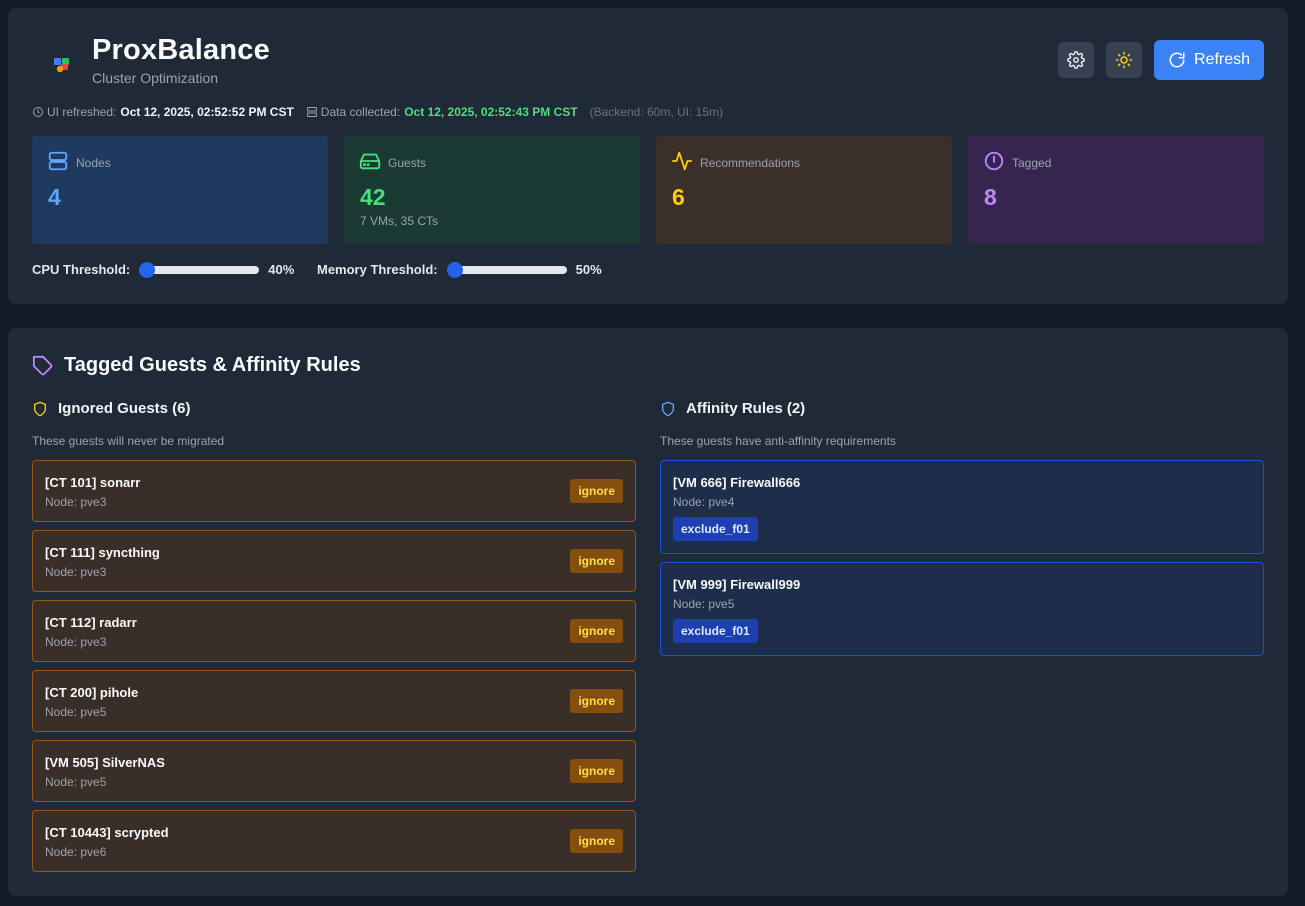 This screenshot has height=906, width=1305. What do you see at coordinates (1222, 59) in the screenshot?
I see `refresh-label: Refresh` at bounding box center [1222, 59].